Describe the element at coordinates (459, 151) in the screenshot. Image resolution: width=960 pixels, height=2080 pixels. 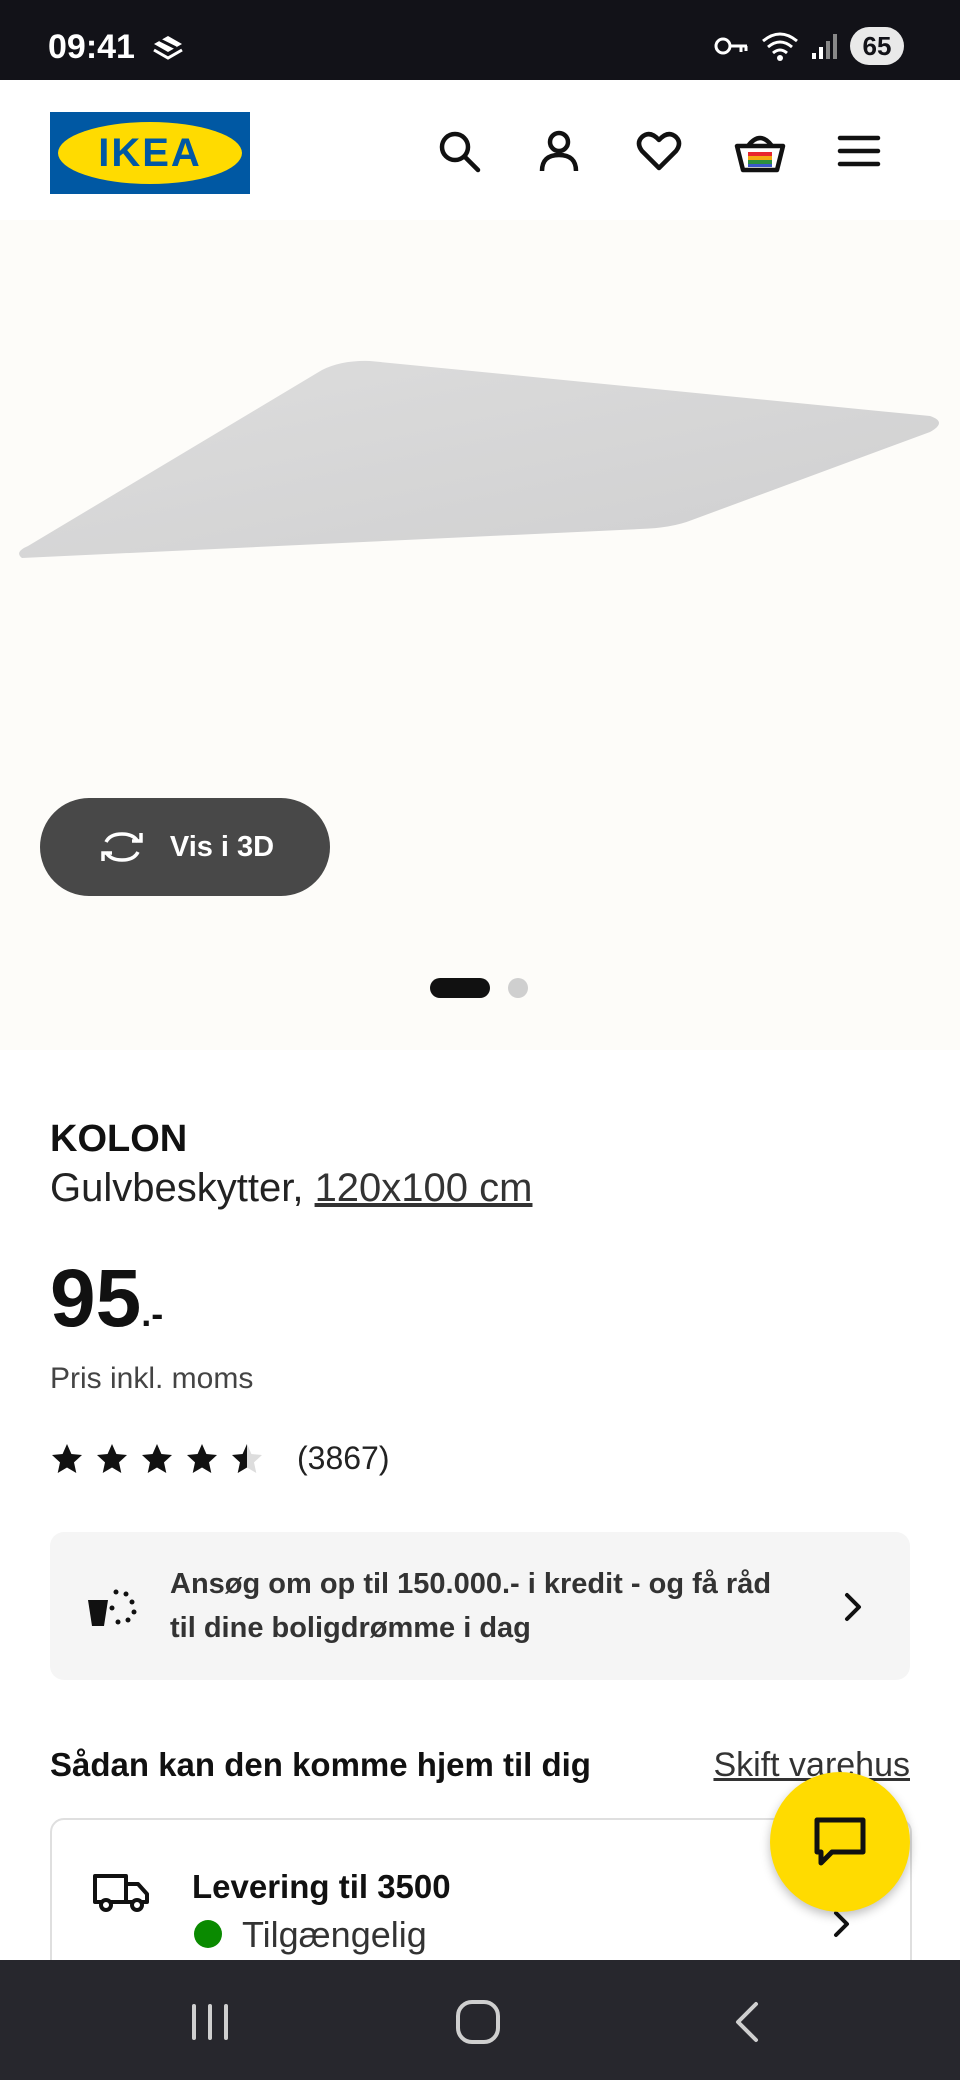
I see `search-icon` at that location.